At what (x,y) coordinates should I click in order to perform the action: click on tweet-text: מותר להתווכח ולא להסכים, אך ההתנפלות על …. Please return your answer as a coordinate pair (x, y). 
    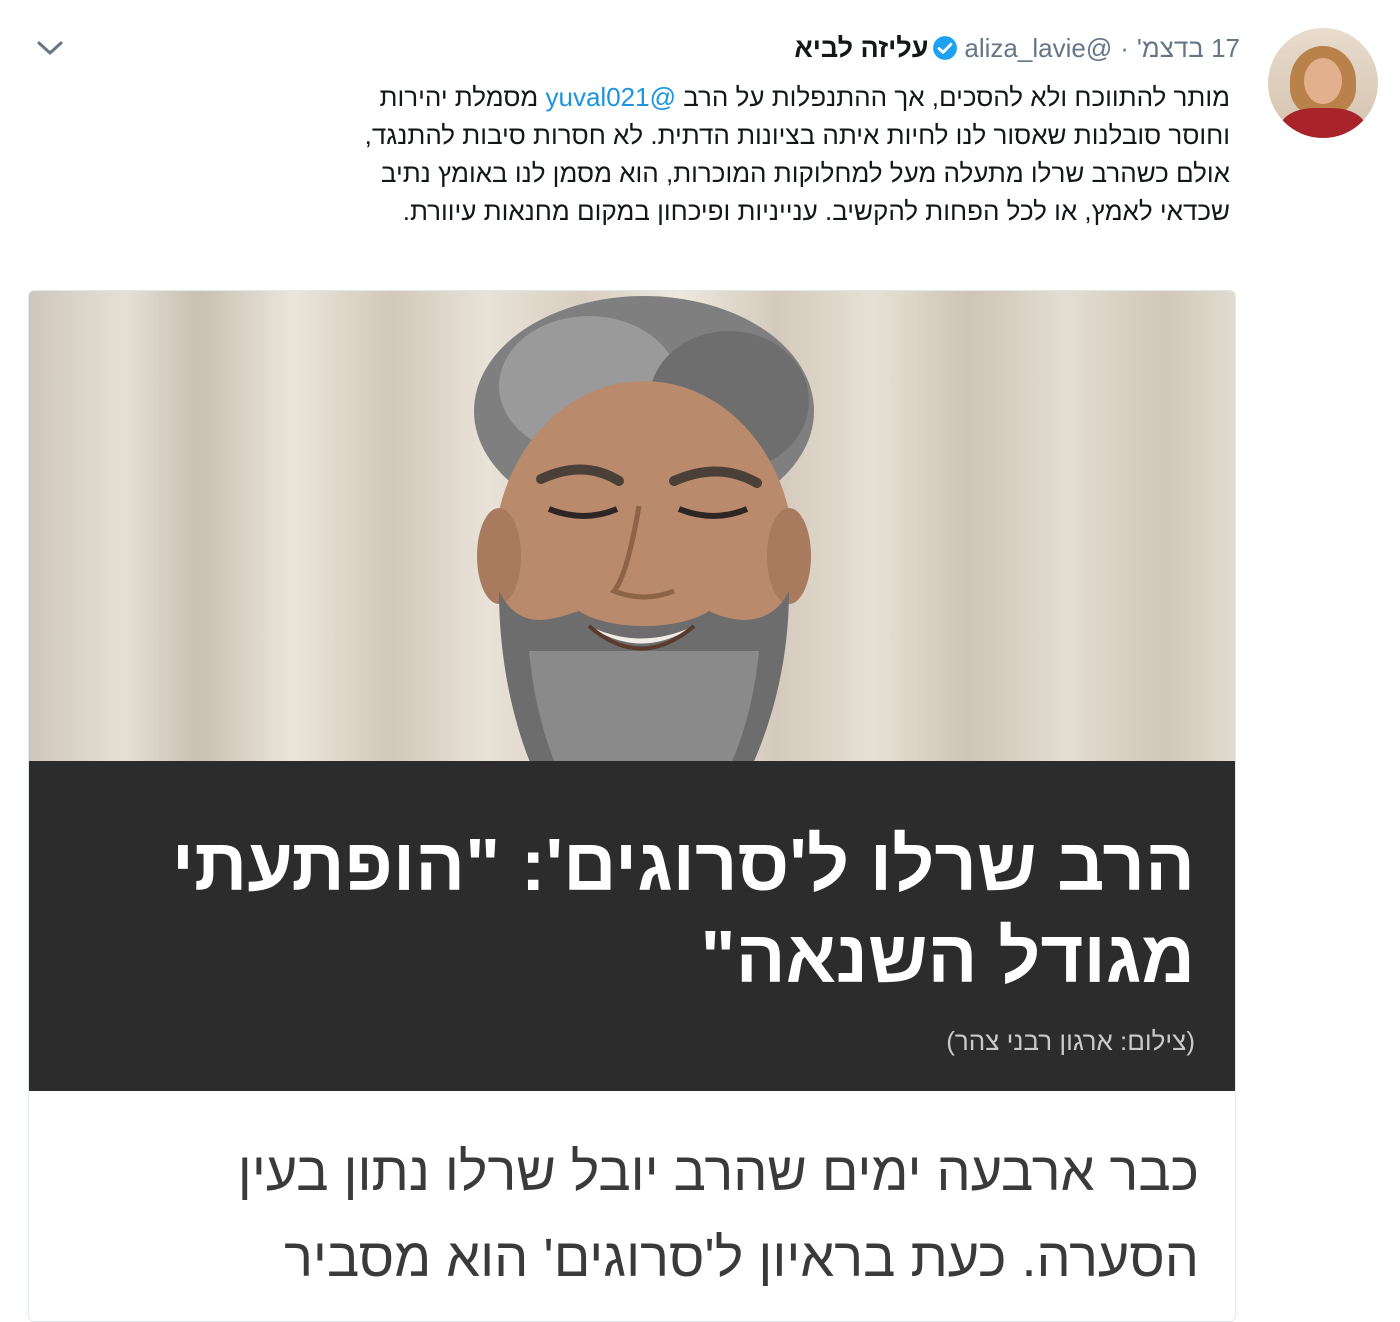
    Looking at the image, I should click on (680, 154).